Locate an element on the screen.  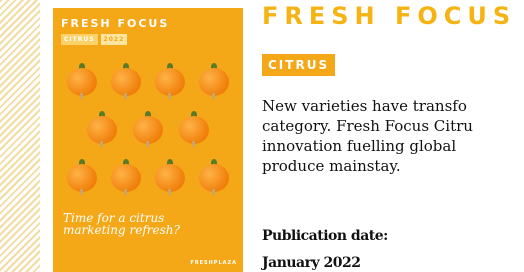
cover-title: FRESH FOCUS is located at coordinates (115, 23).